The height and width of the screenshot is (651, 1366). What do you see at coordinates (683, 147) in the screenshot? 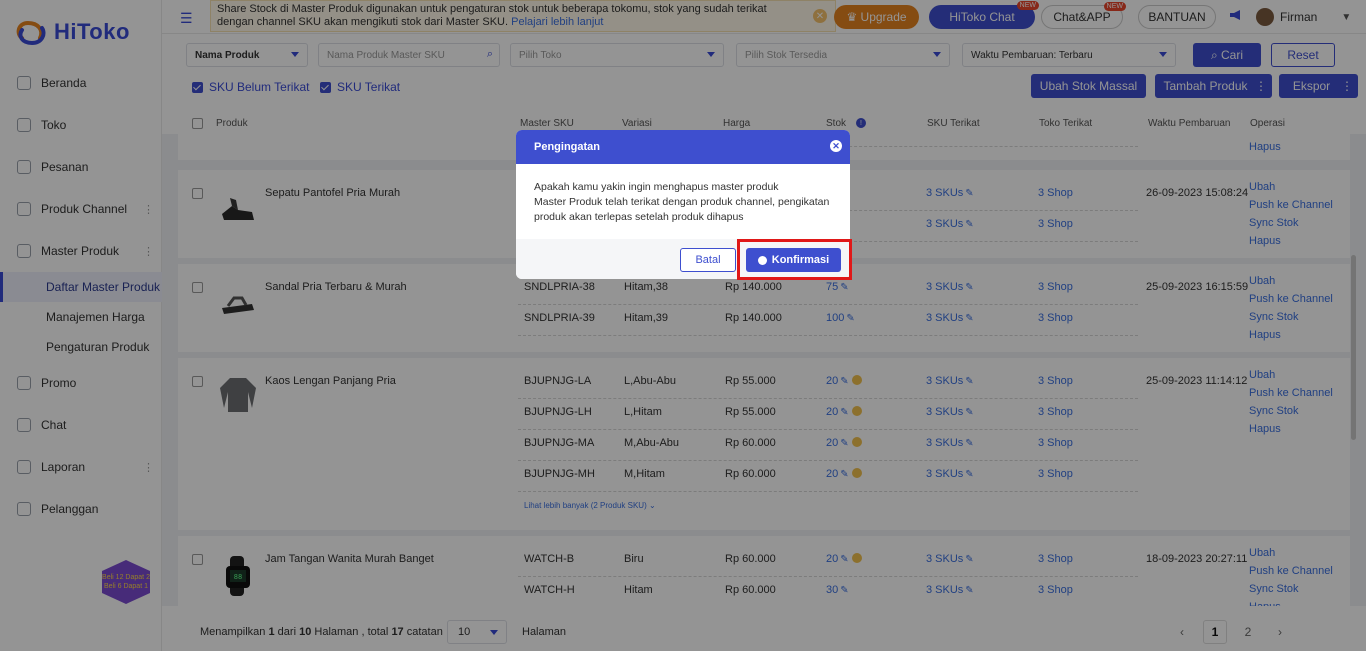
I see `dialog-header: Pengingatan ✕` at bounding box center [683, 147].